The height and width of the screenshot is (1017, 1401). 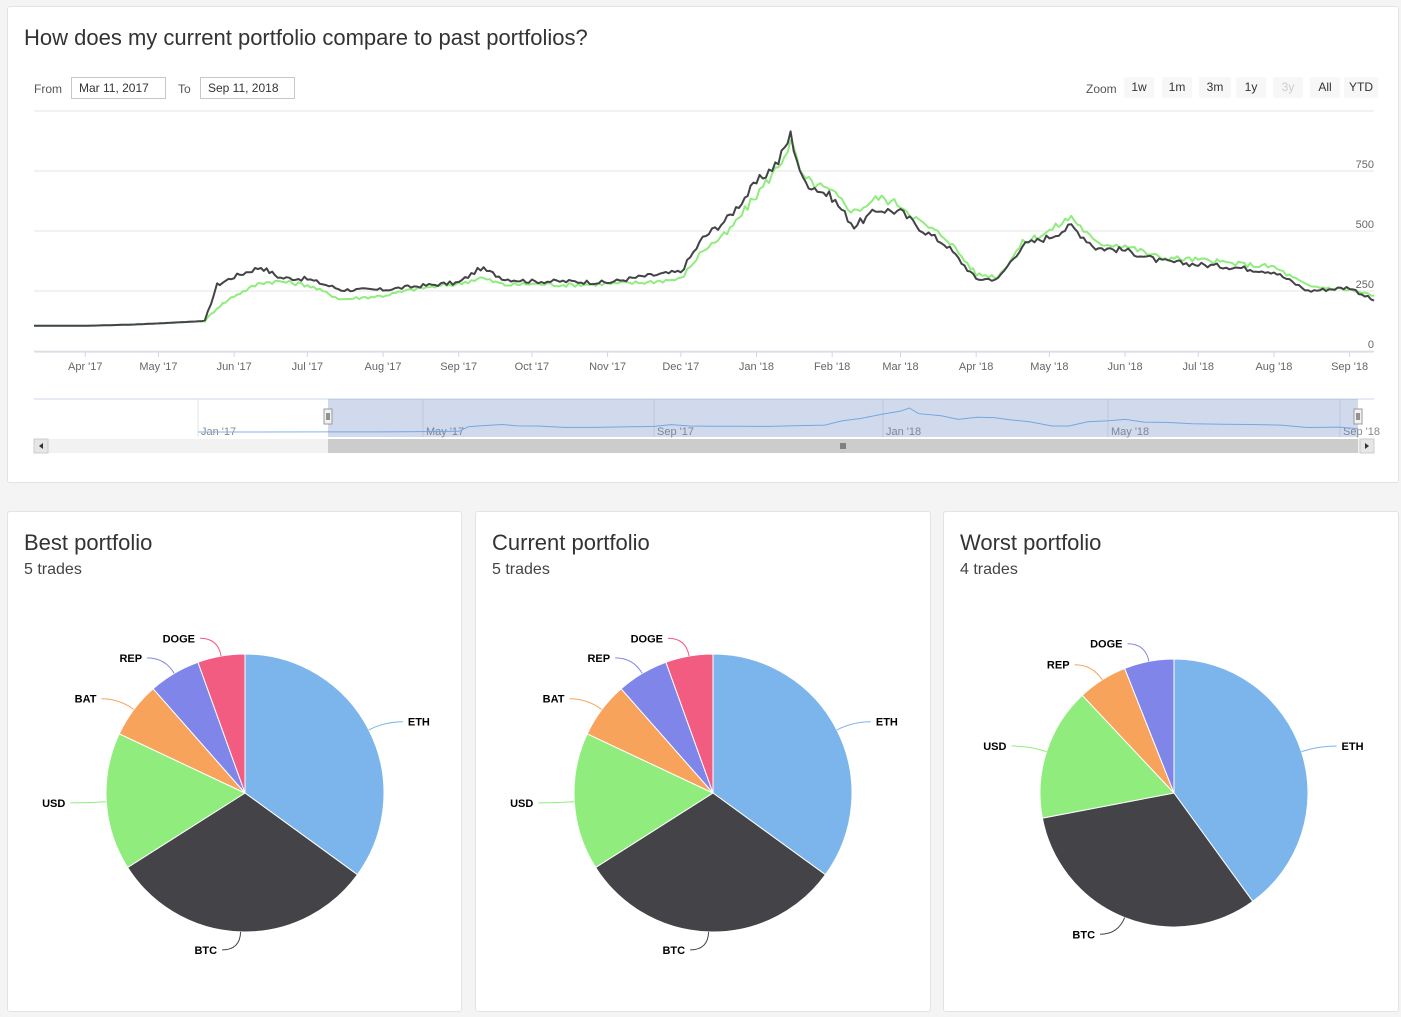 I want to click on x-tick-label: Oct '17, so click(x=532, y=367).